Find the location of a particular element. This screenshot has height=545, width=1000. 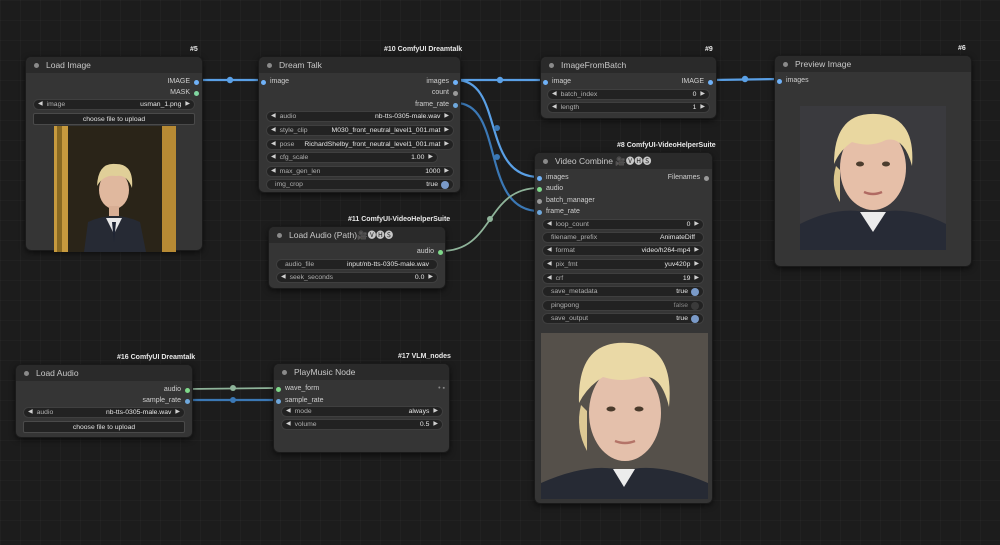

node-title-bar: Dream Talk is located at coordinates (359, 65).